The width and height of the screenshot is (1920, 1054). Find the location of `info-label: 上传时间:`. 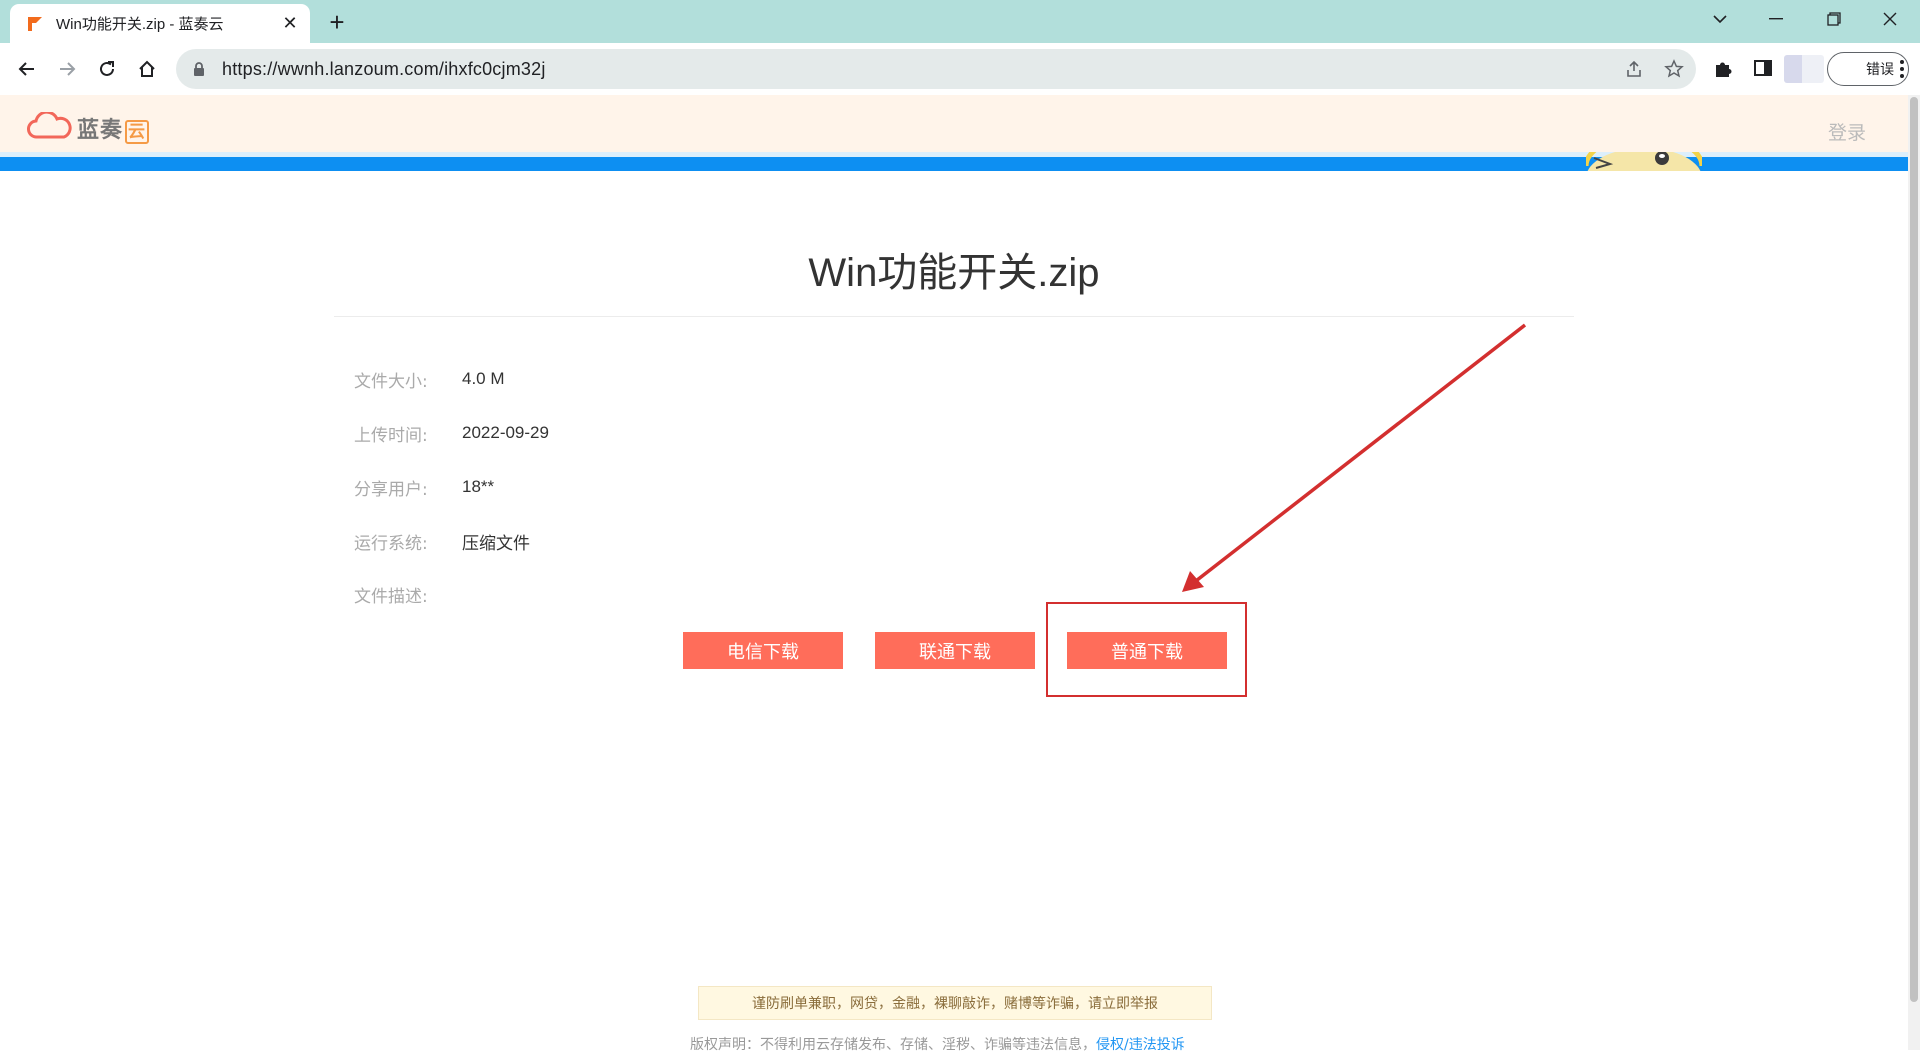

info-label: 上传时间: is located at coordinates (391, 435).